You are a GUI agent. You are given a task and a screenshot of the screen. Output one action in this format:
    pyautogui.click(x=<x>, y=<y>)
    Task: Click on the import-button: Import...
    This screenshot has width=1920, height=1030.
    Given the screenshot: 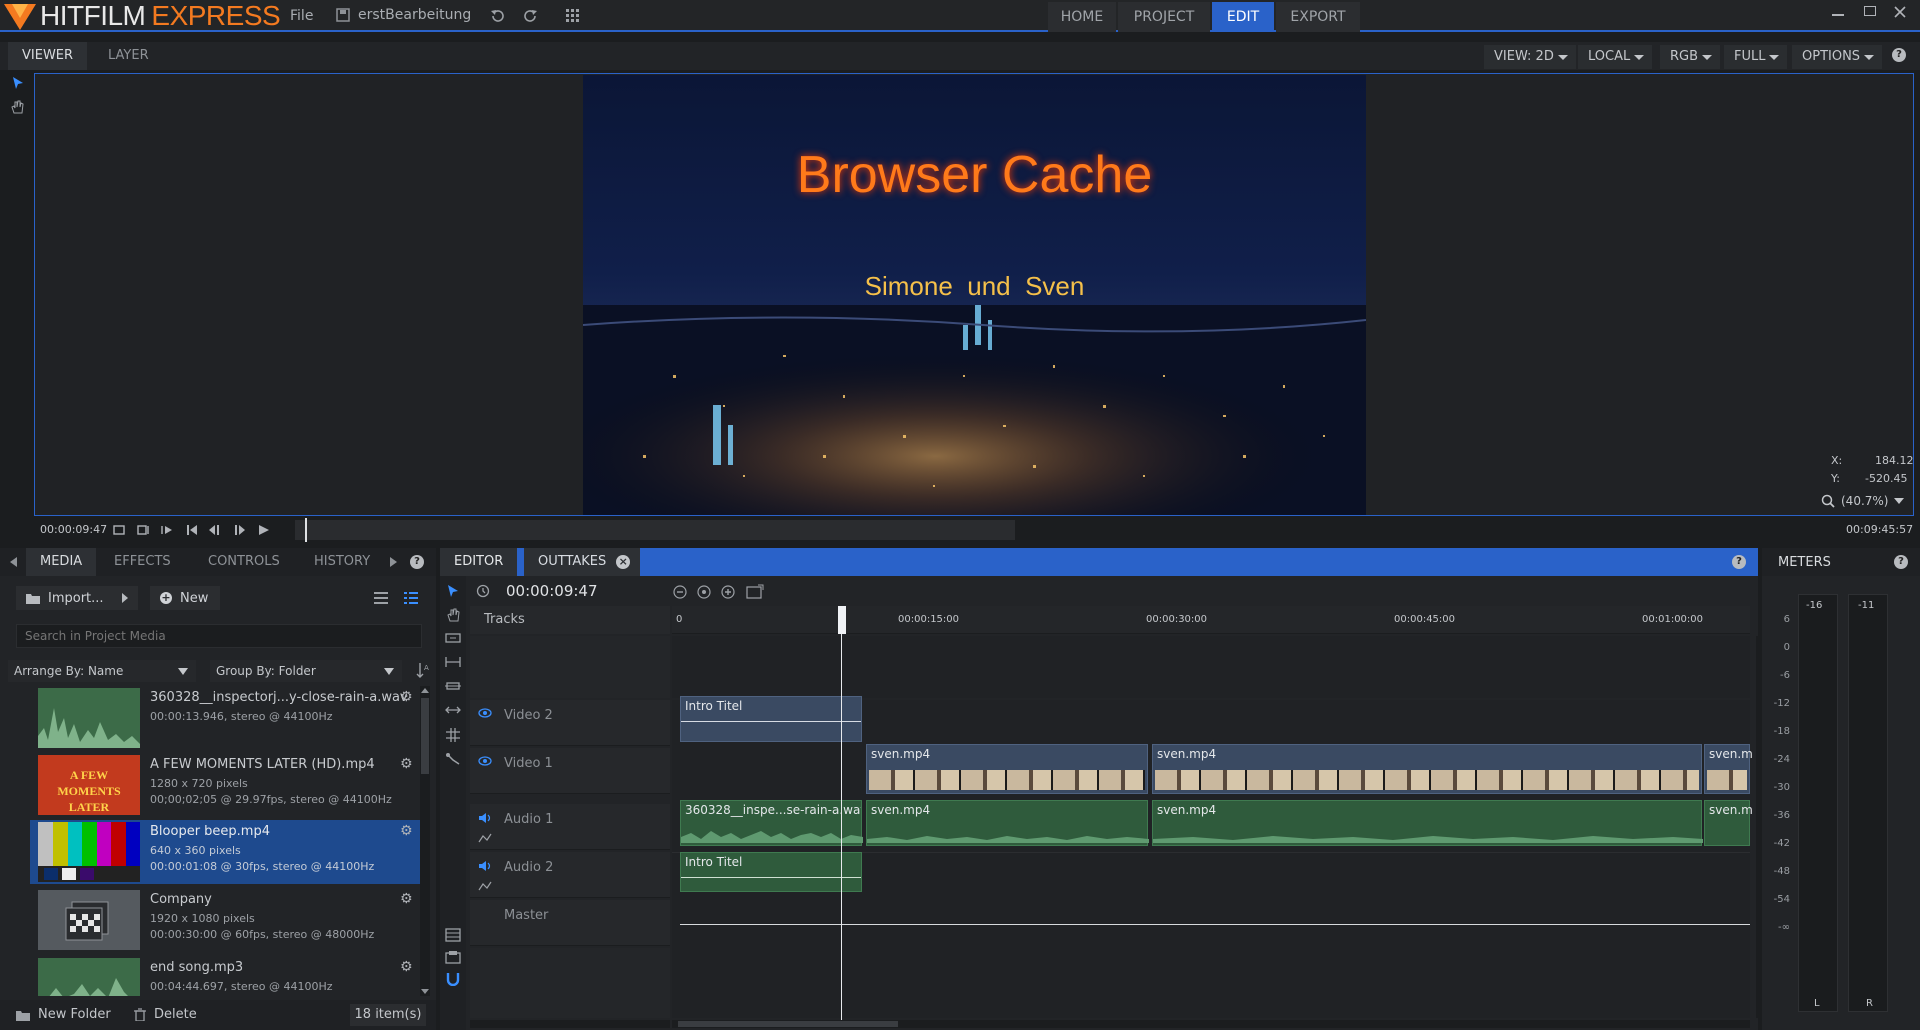 What is the action you would take?
    pyautogui.click(x=77, y=598)
    